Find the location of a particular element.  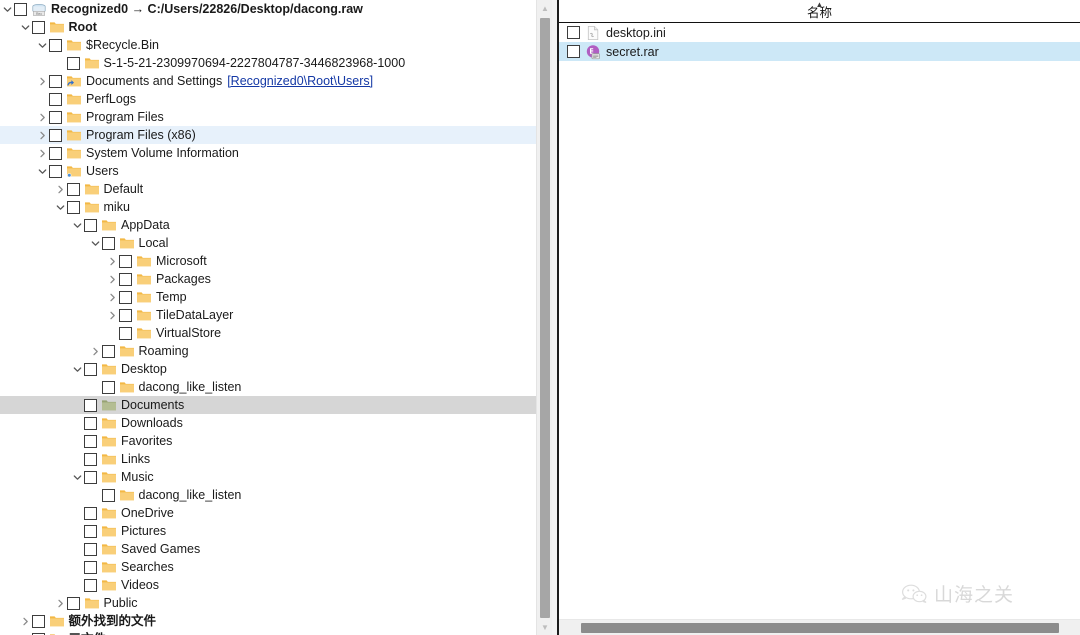

tree-scrollbar-thumb is located at coordinates (545, 318).